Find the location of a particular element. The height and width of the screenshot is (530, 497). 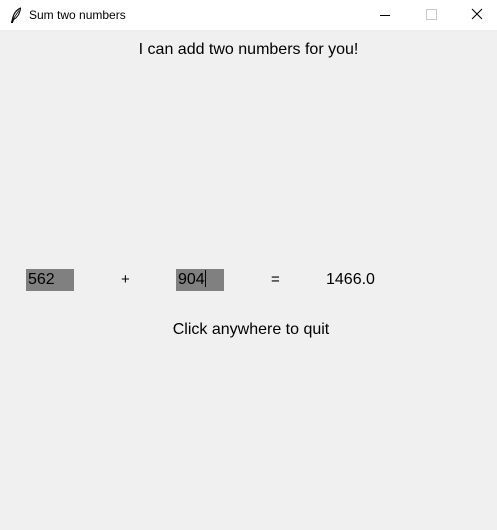

equals-sign: = is located at coordinates (275, 279).